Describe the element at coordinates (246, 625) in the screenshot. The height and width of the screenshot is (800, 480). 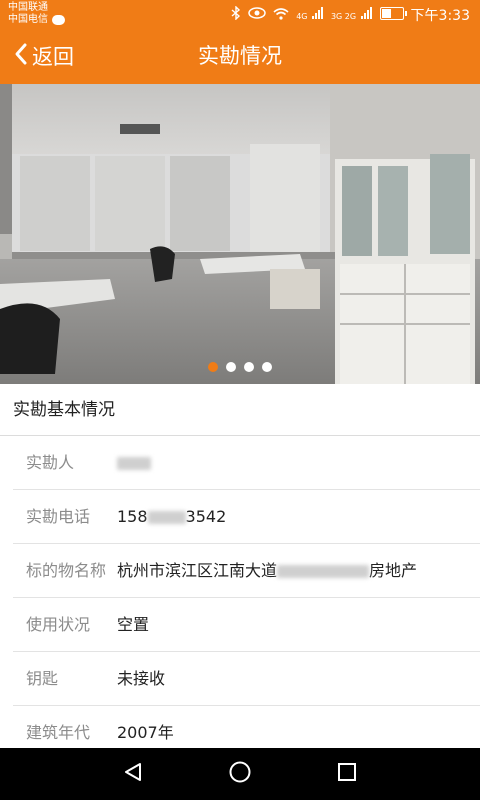
I see `detail-row-usage: 使用状况 空置` at that location.